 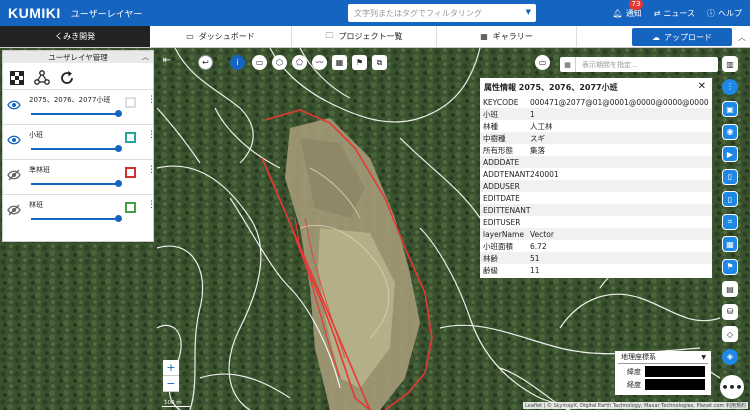 What do you see at coordinates (730, 154) in the screenshot?
I see `video-button: ▶` at bounding box center [730, 154].